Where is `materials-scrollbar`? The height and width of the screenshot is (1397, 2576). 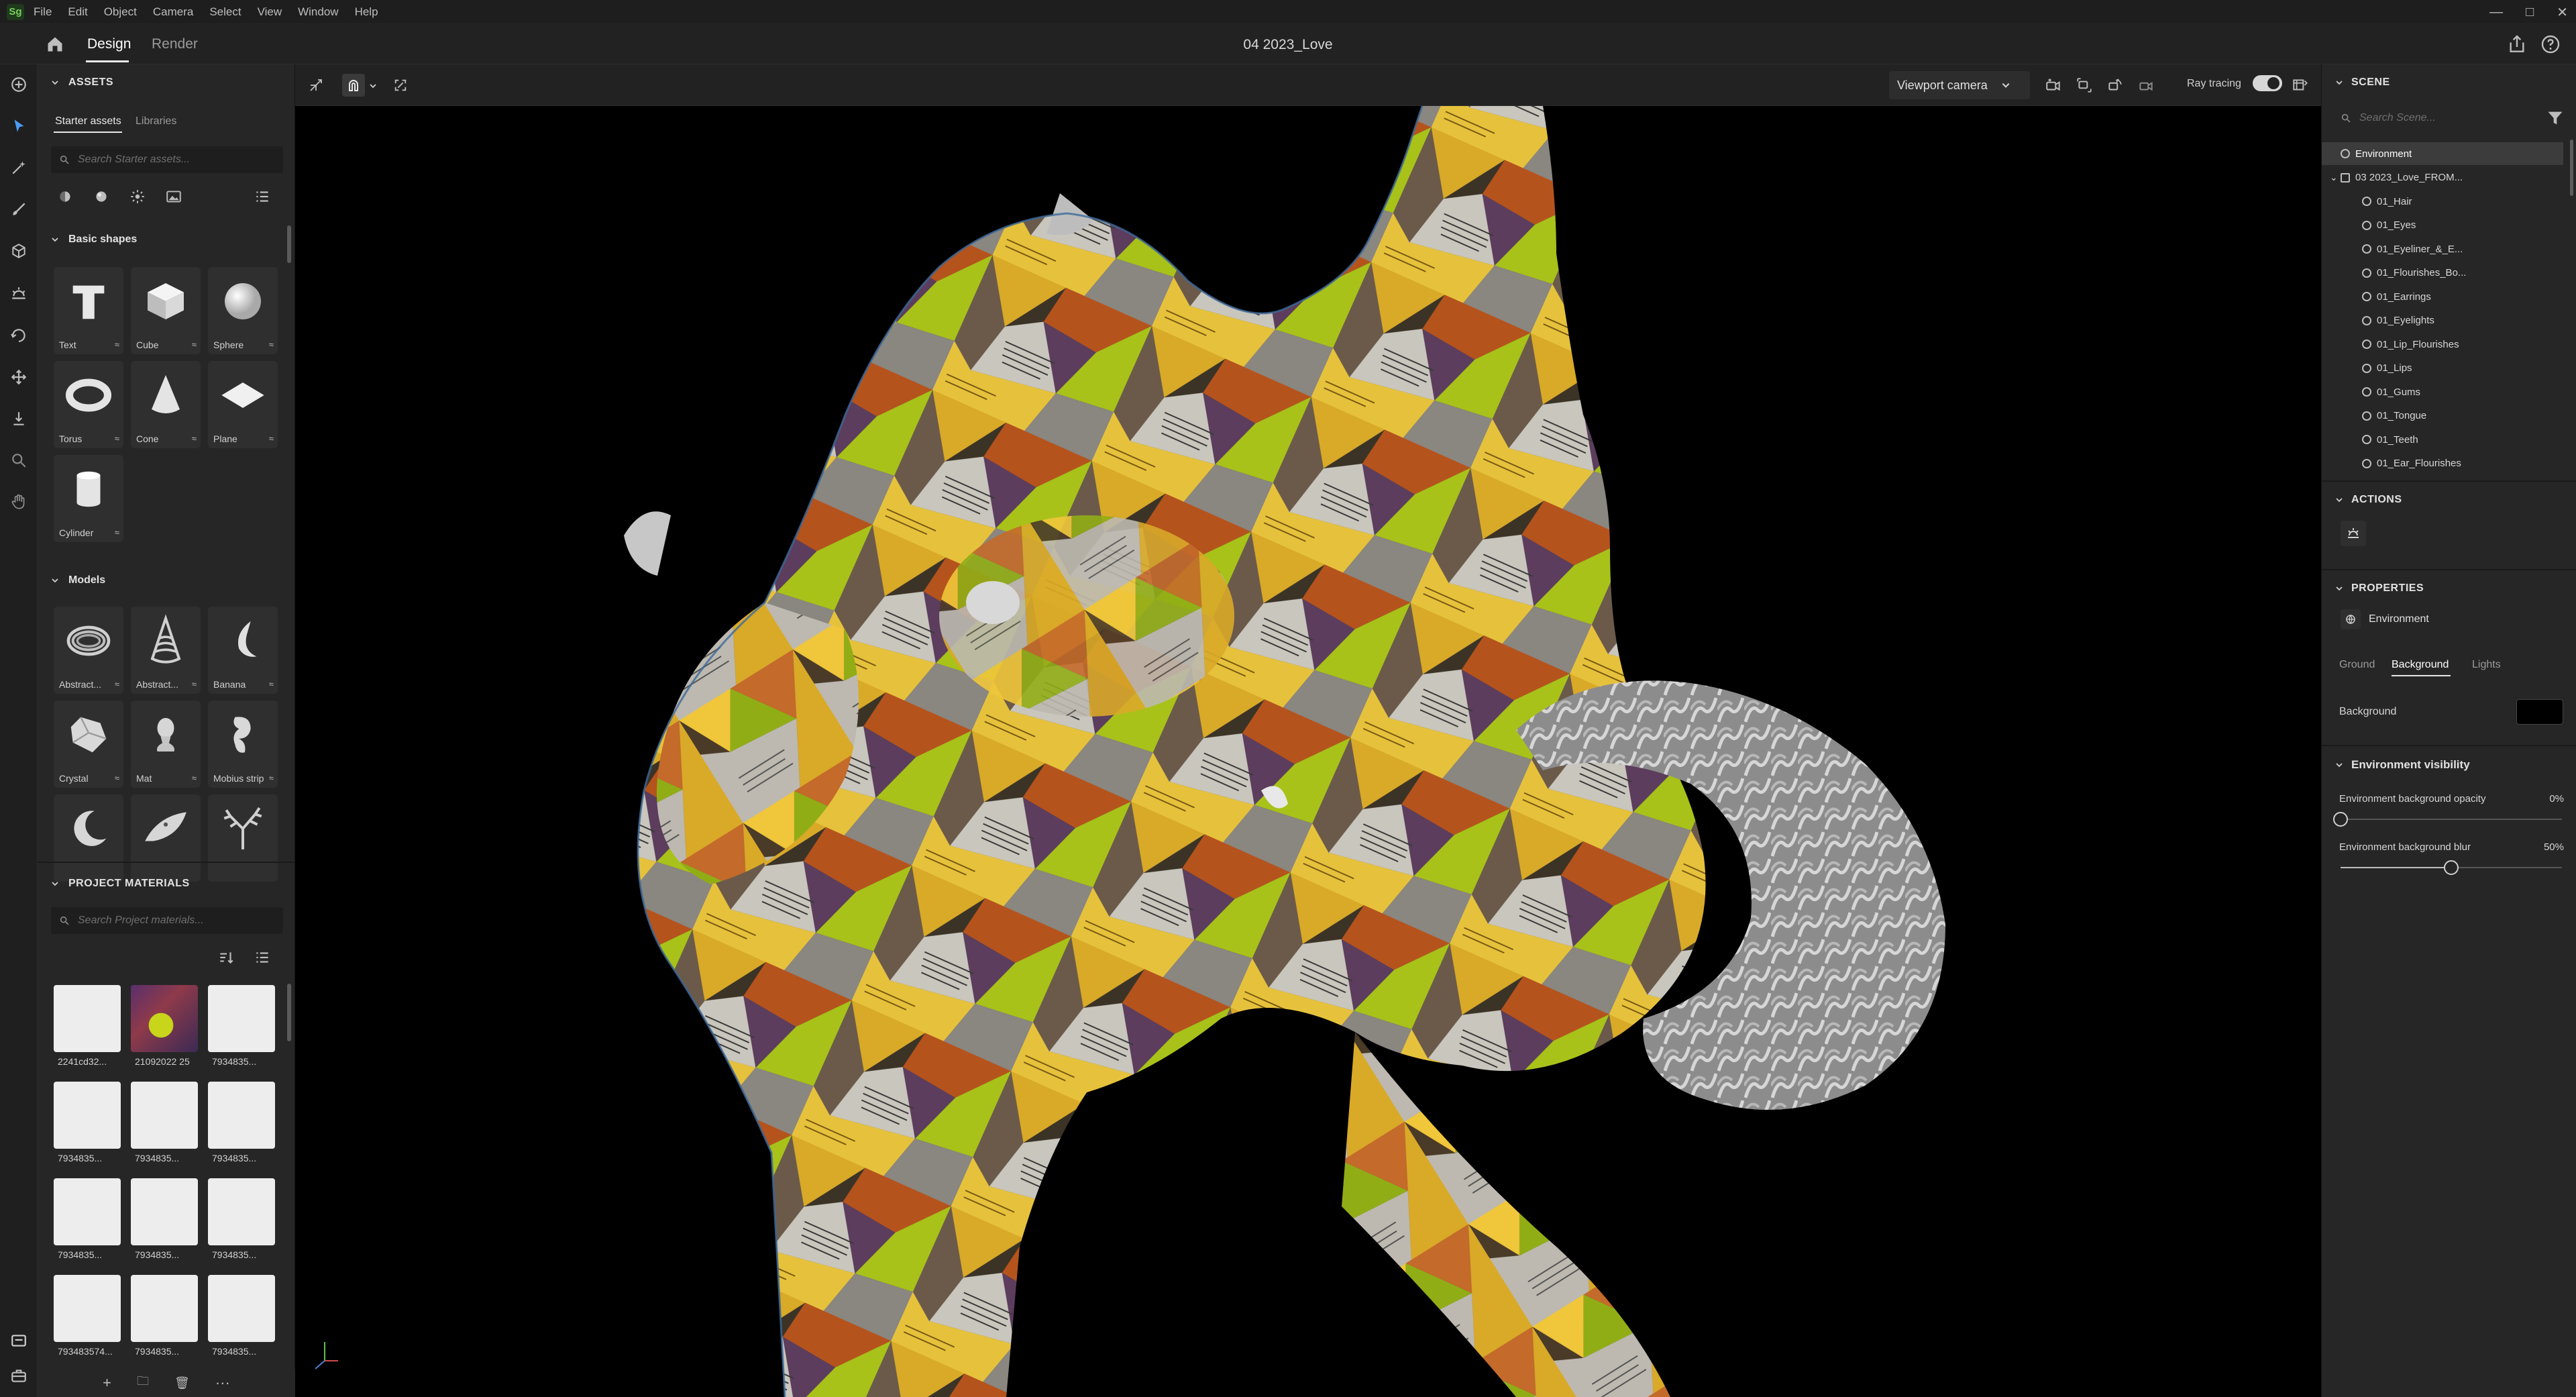
materials-scrollbar is located at coordinates (289, 1013).